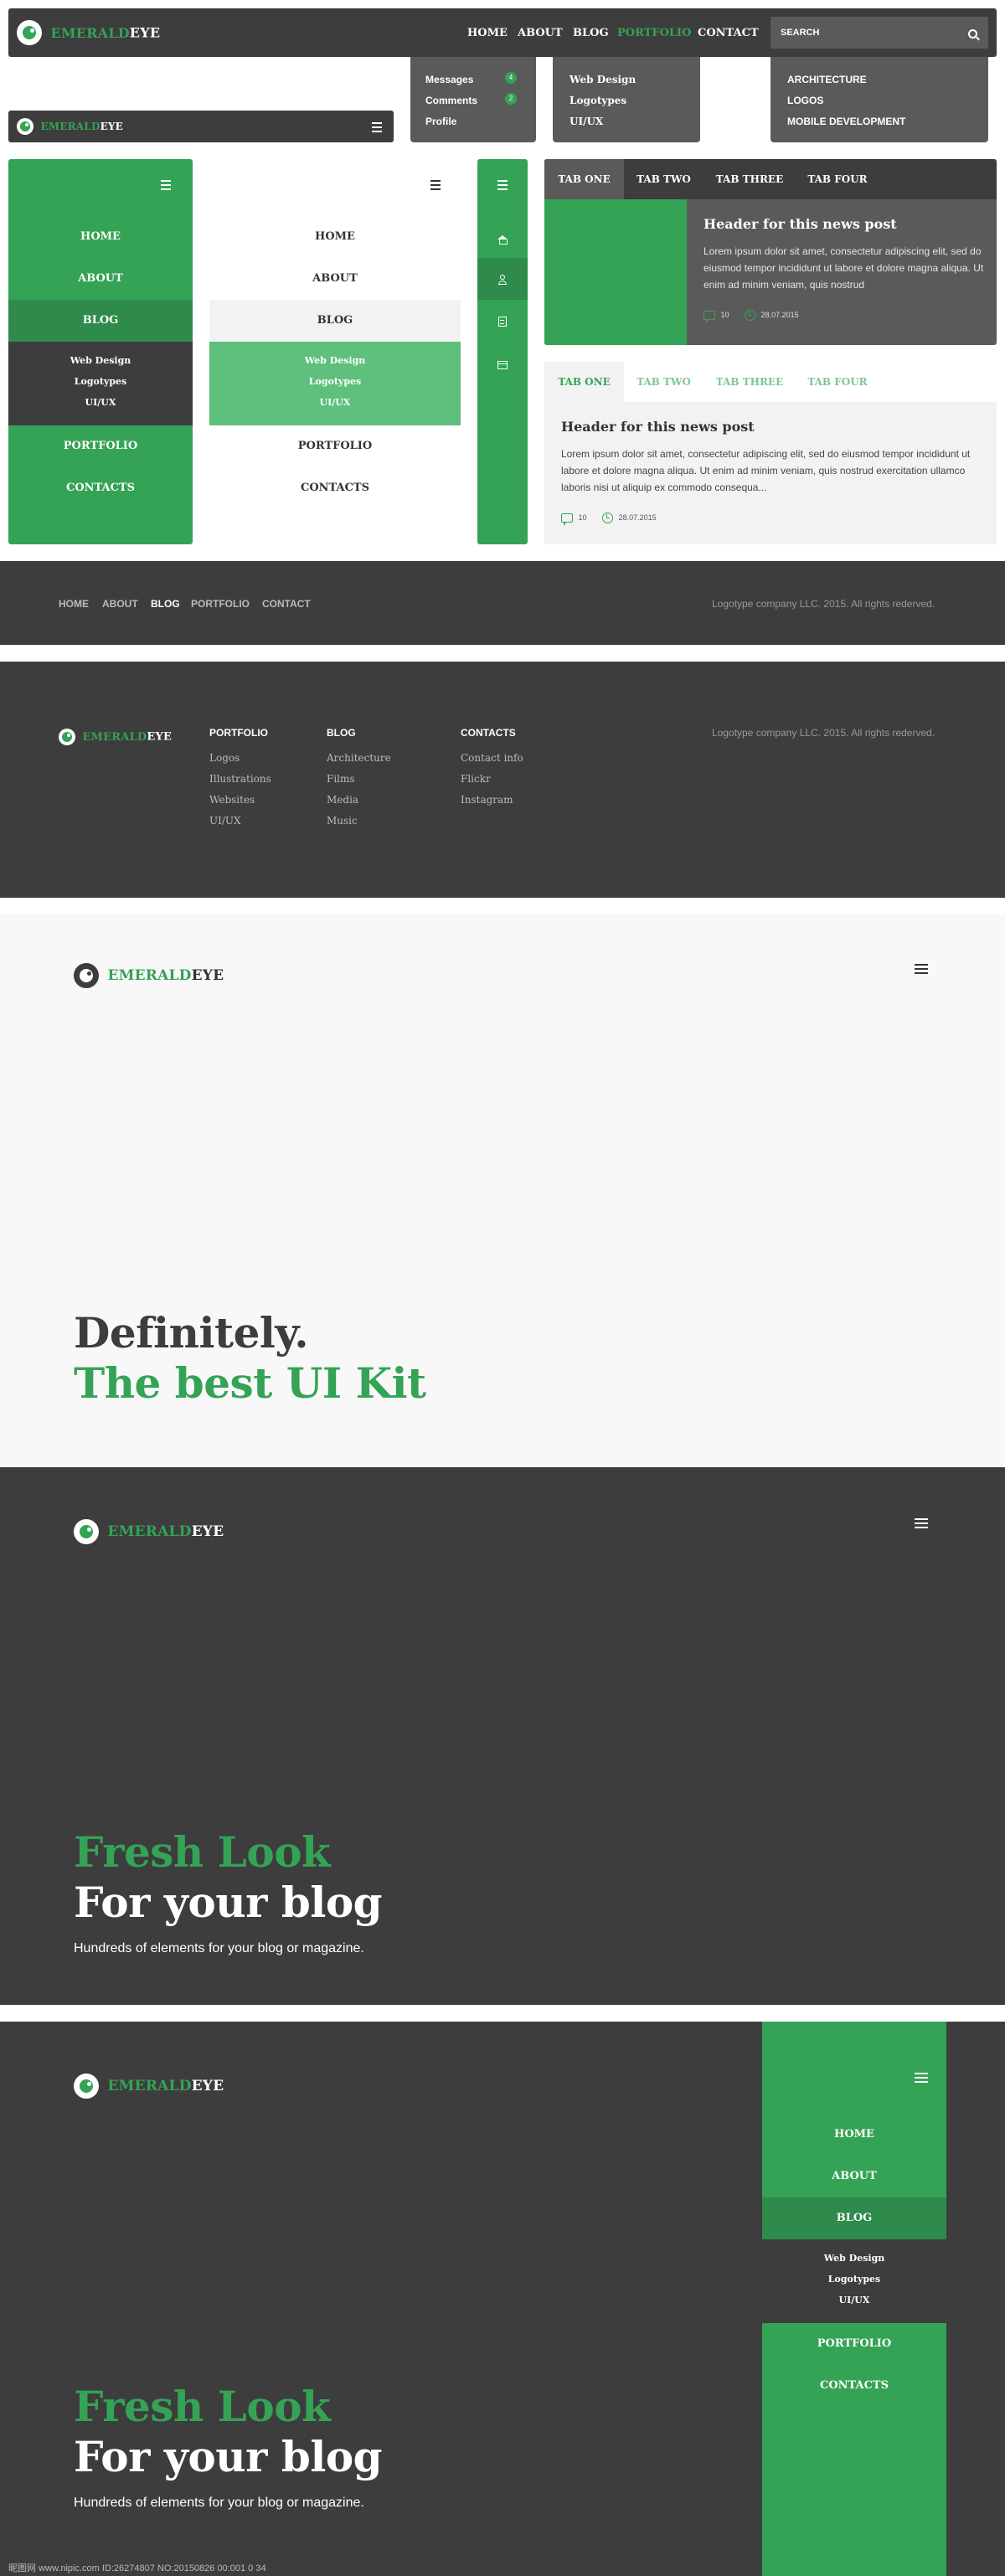  Describe the element at coordinates (846, 121) in the screenshot. I see `search-result-mobile: MOBILE DEVELOPMENT` at that location.